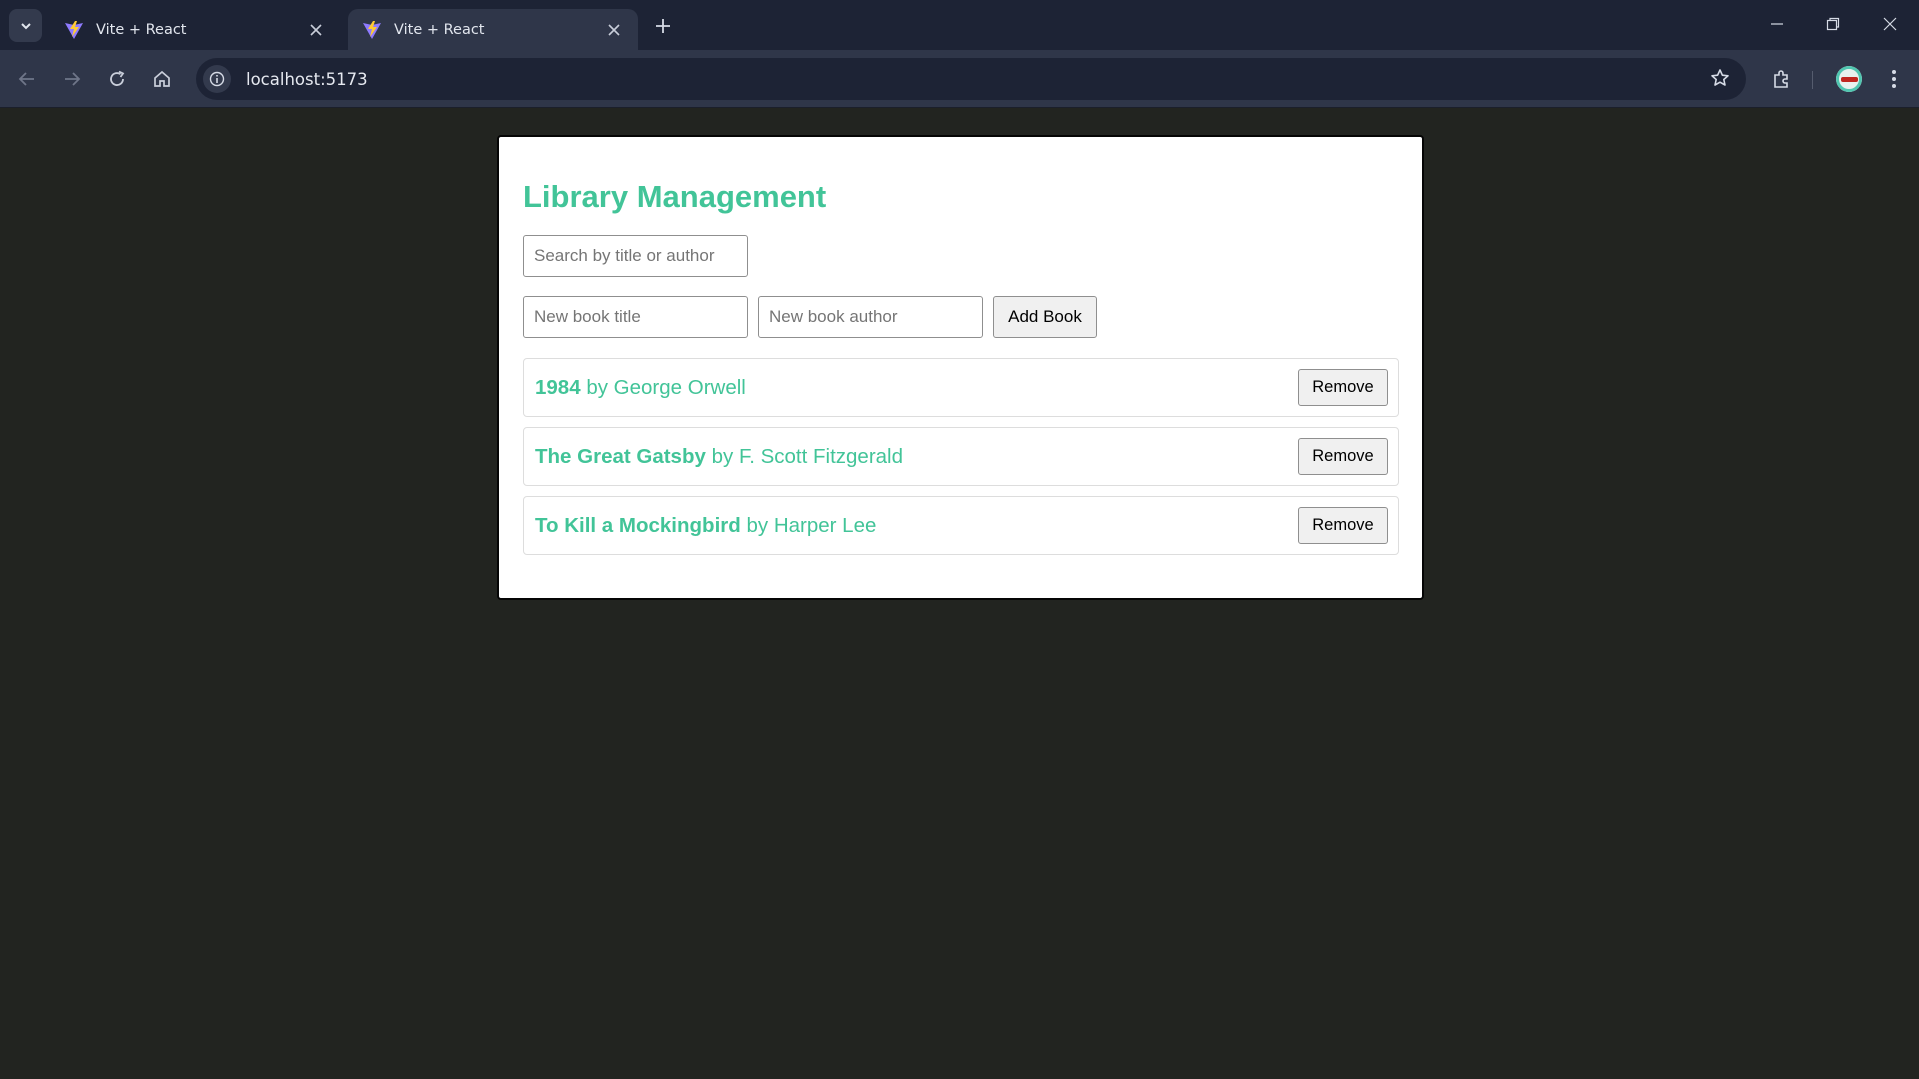 The image size is (1919, 1079). I want to click on book-author: F. Scott Fitzgerald, so click(821, 456).